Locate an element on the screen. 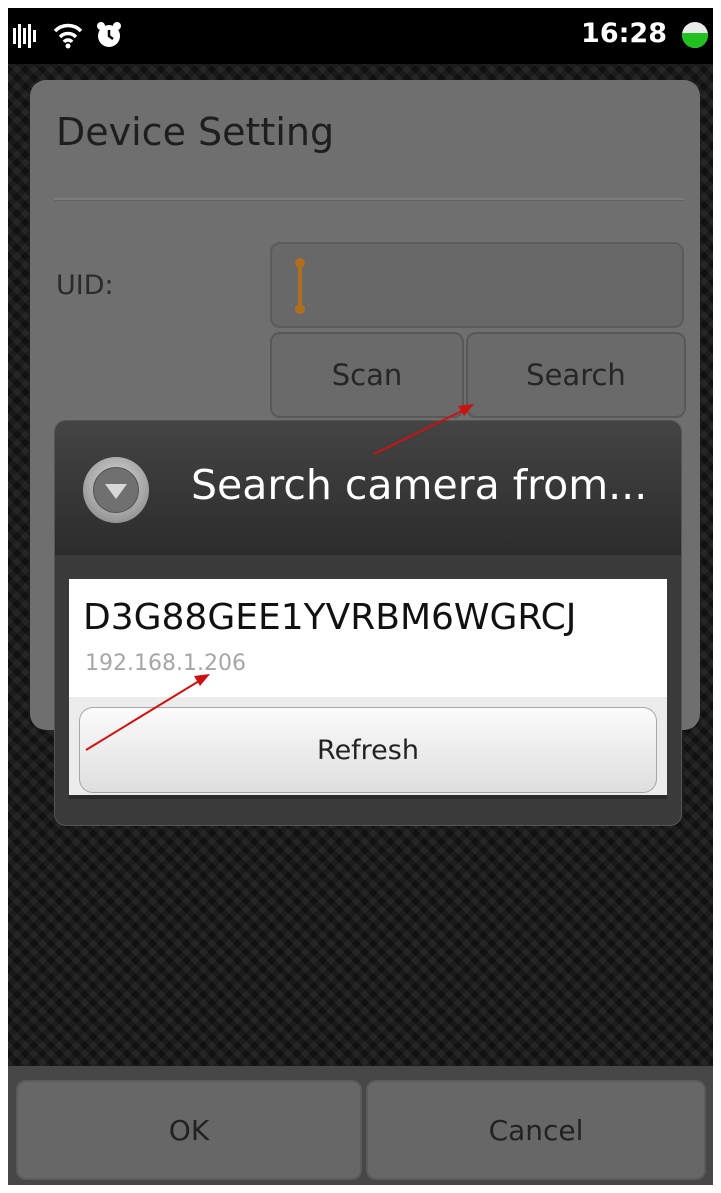 Image resolution: width=721 pixels, height=1193 pixels. triangle-down-icon is located at coordinates (116, 491).